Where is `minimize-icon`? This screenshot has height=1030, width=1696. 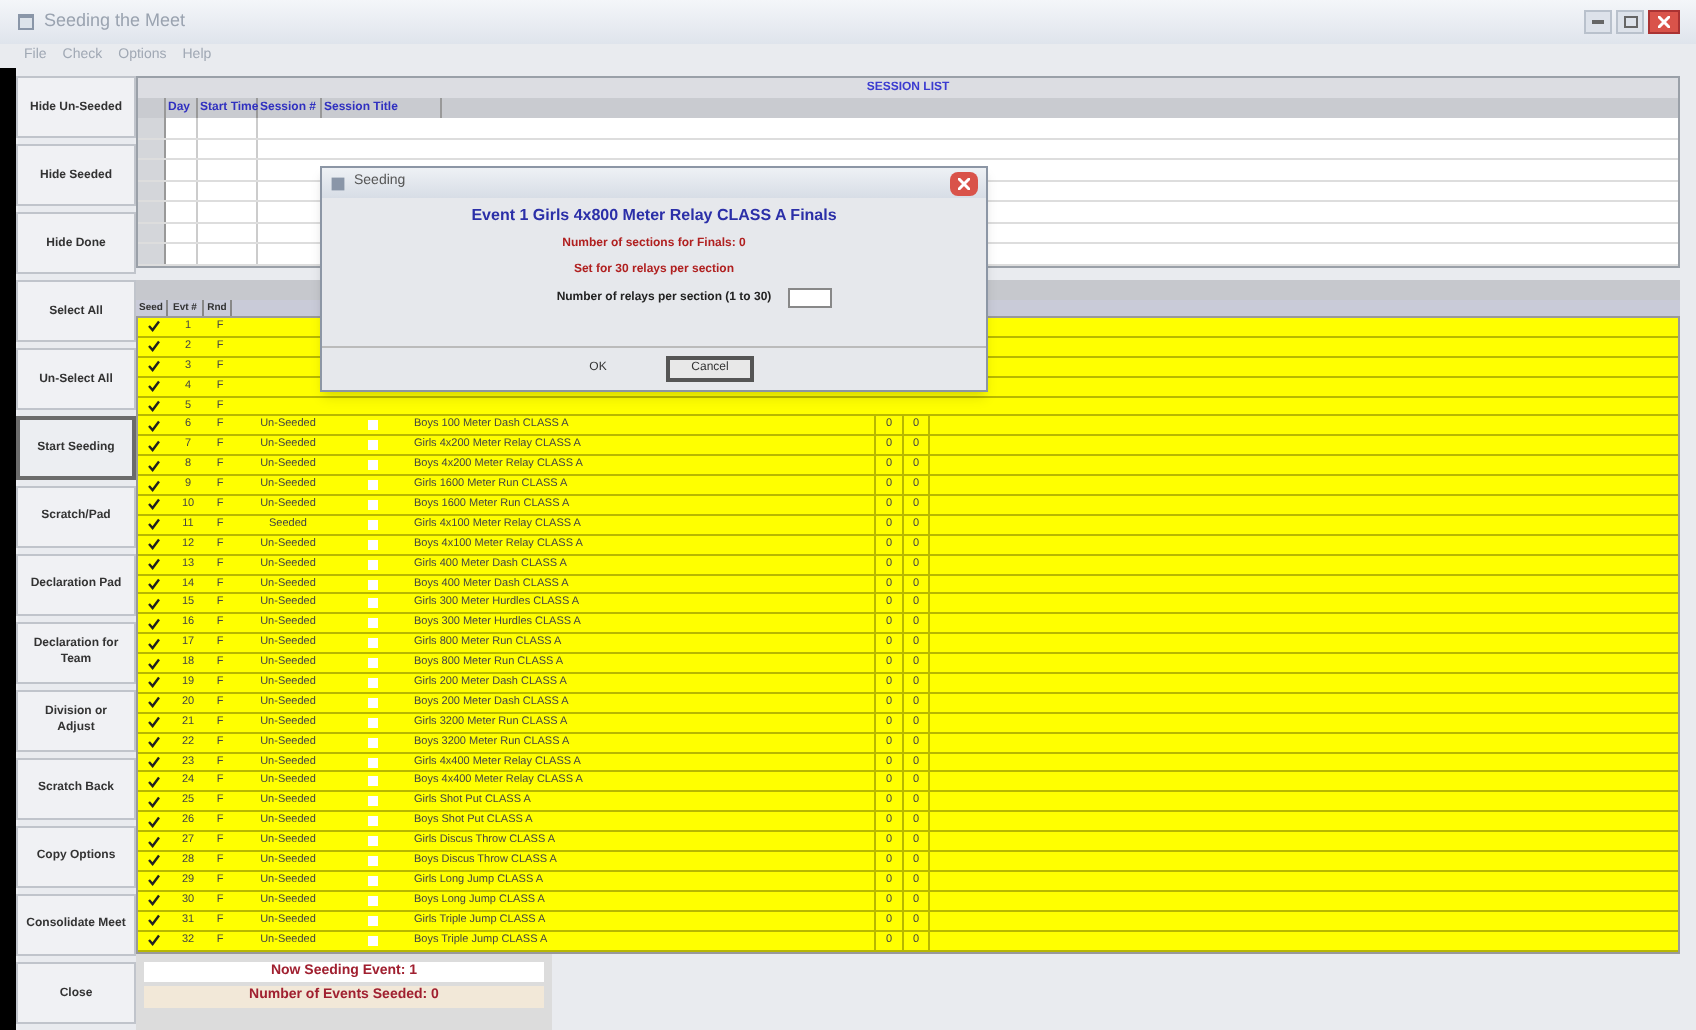 minimize-icon is located at coordinates (1598, 22).